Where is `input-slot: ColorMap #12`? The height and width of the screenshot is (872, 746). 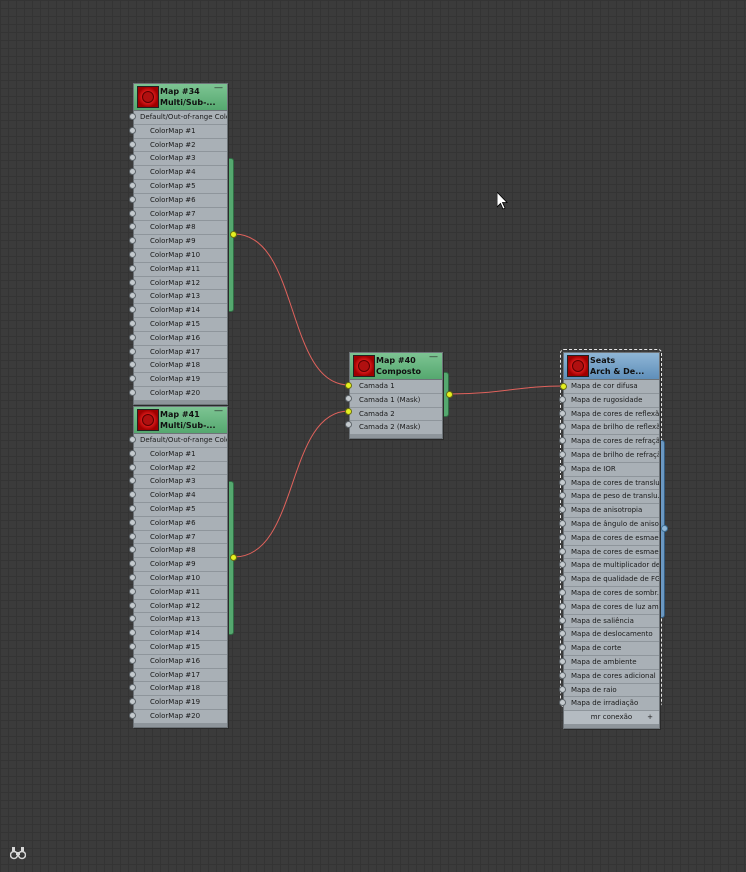
input-slot: ColorMap #12 is located at coordinates (180, 607).